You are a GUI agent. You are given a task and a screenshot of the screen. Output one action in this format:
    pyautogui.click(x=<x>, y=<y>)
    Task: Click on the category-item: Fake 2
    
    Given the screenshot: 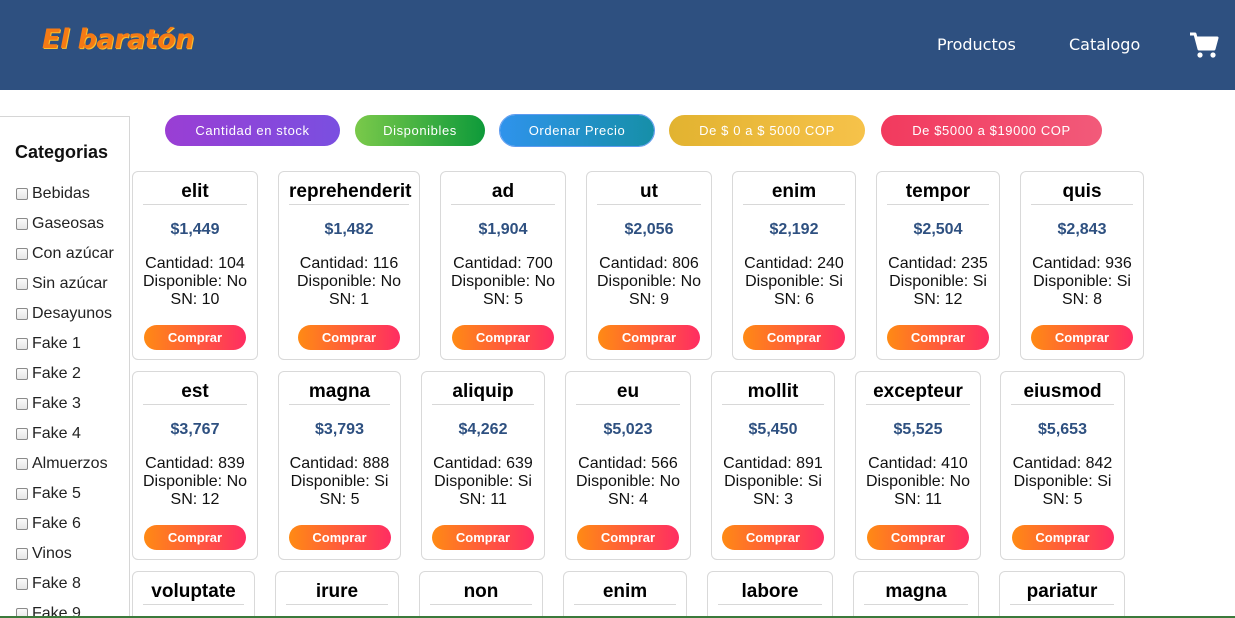 What is the action you would take?
    pyautogui.click(x=65, y=380)
    